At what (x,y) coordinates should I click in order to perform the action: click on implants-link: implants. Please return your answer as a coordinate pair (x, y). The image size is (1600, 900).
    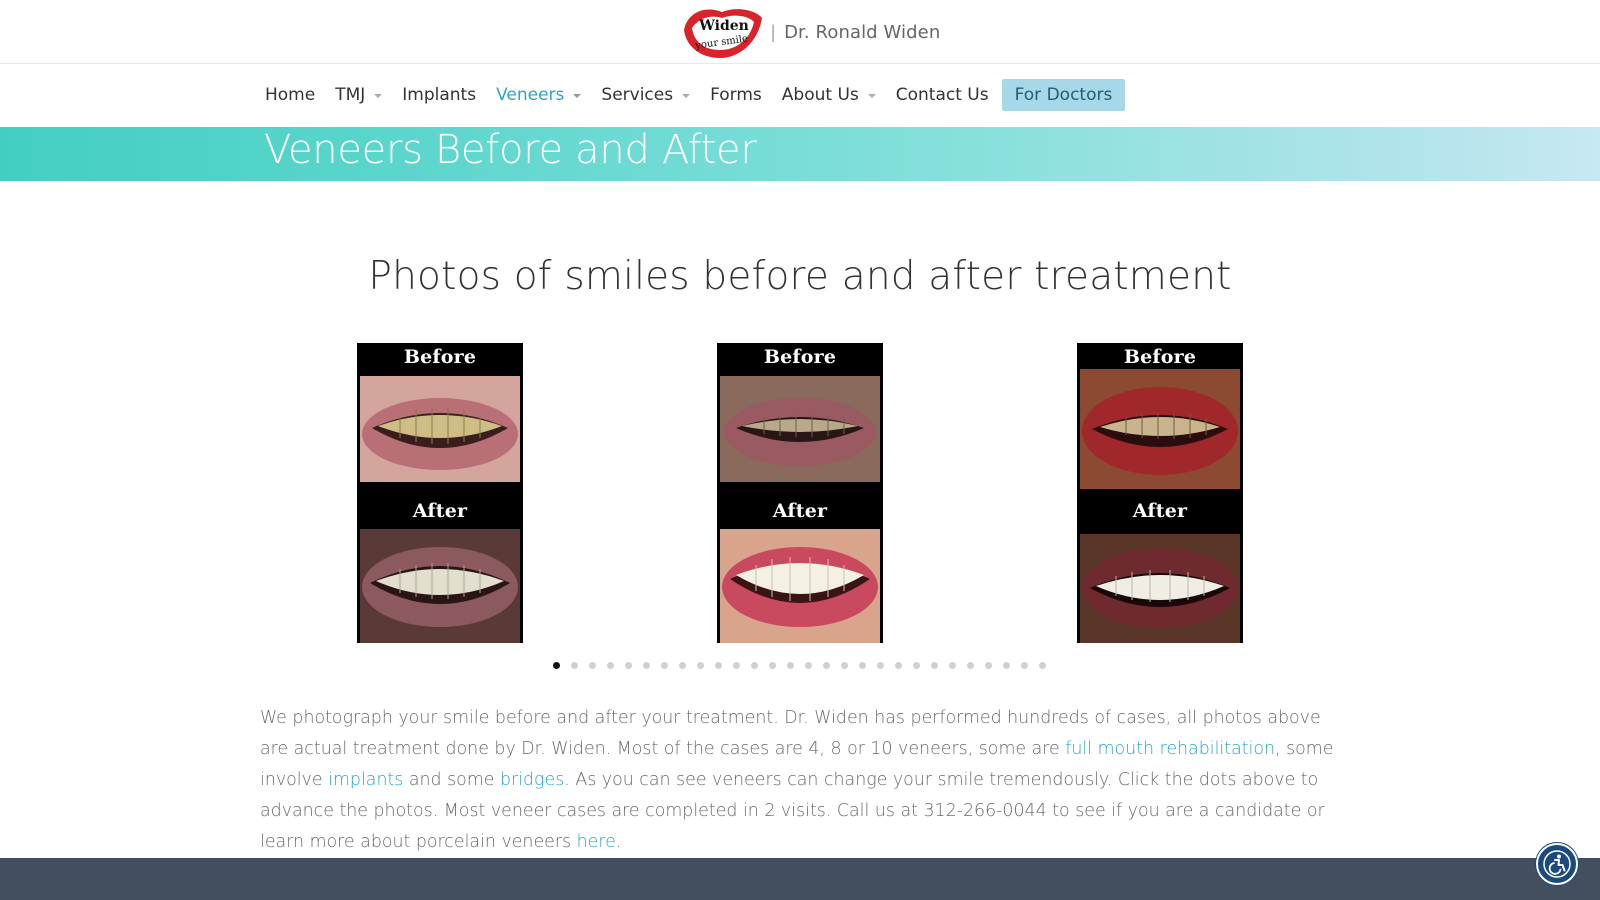
    Looking at the image, I should click on (365, 780).